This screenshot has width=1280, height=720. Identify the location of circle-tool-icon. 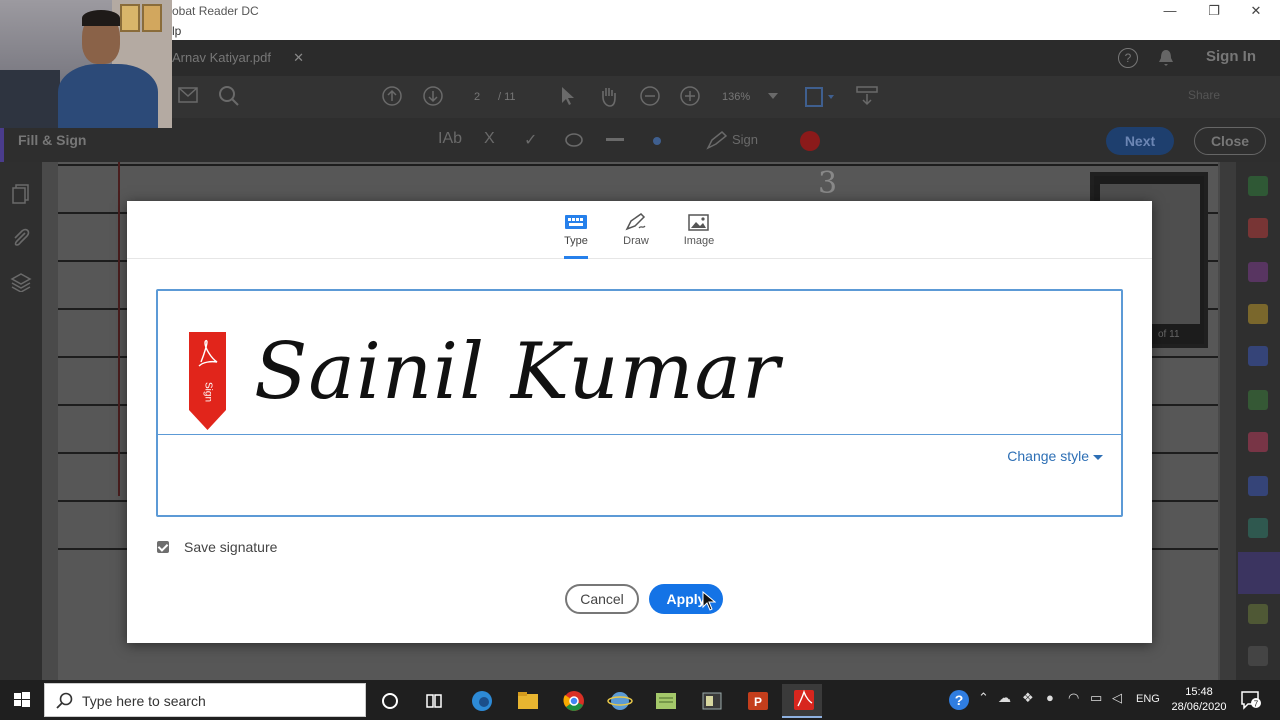
(574, 140).